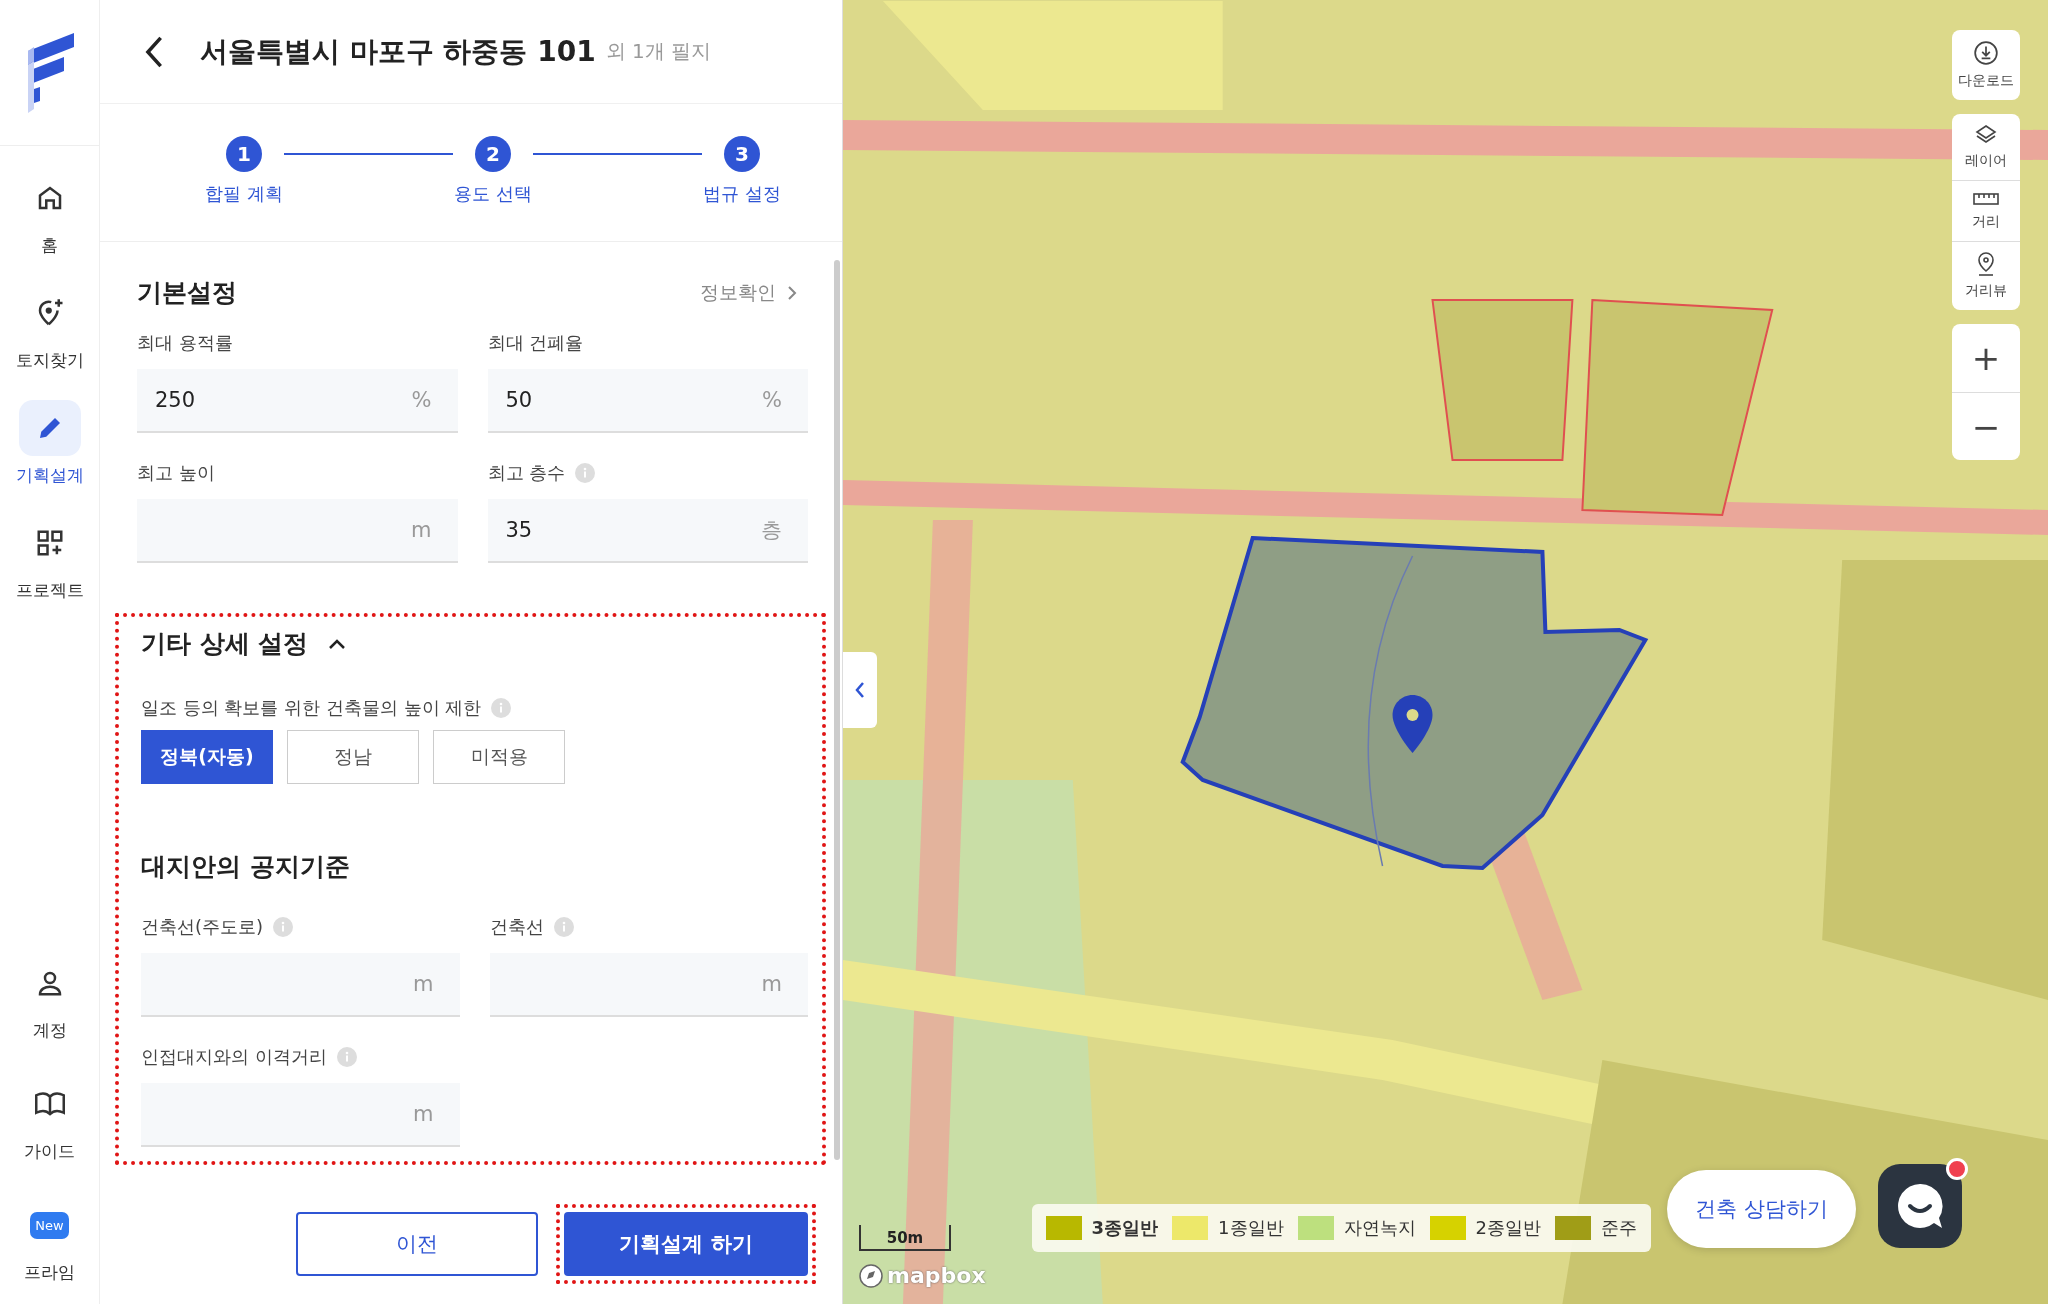 This screenshot has height=1304, width=2048. What do you see at coordinates (837, 710) in the screenshot?
I see `scrollbar` at bounding box center [837, 710].